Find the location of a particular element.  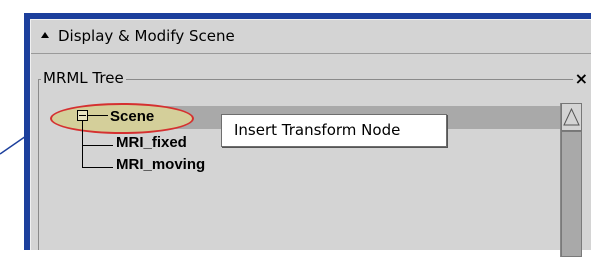

mrml-tree-label: MRML Tree is located at coordinates (83, 78).